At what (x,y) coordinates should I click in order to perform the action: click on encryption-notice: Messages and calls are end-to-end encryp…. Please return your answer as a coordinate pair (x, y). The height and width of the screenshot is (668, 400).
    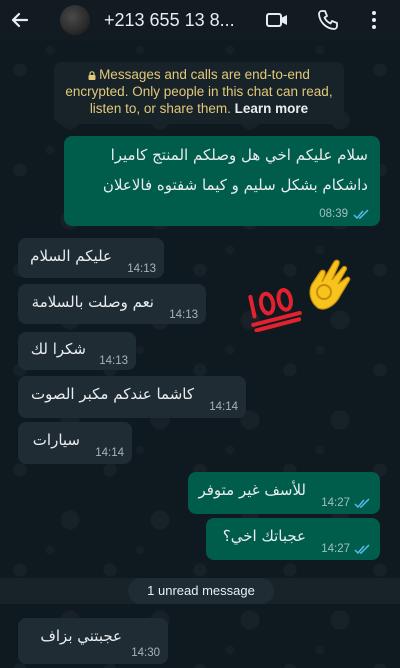
    Looking at the image, I should click on (199, 93).